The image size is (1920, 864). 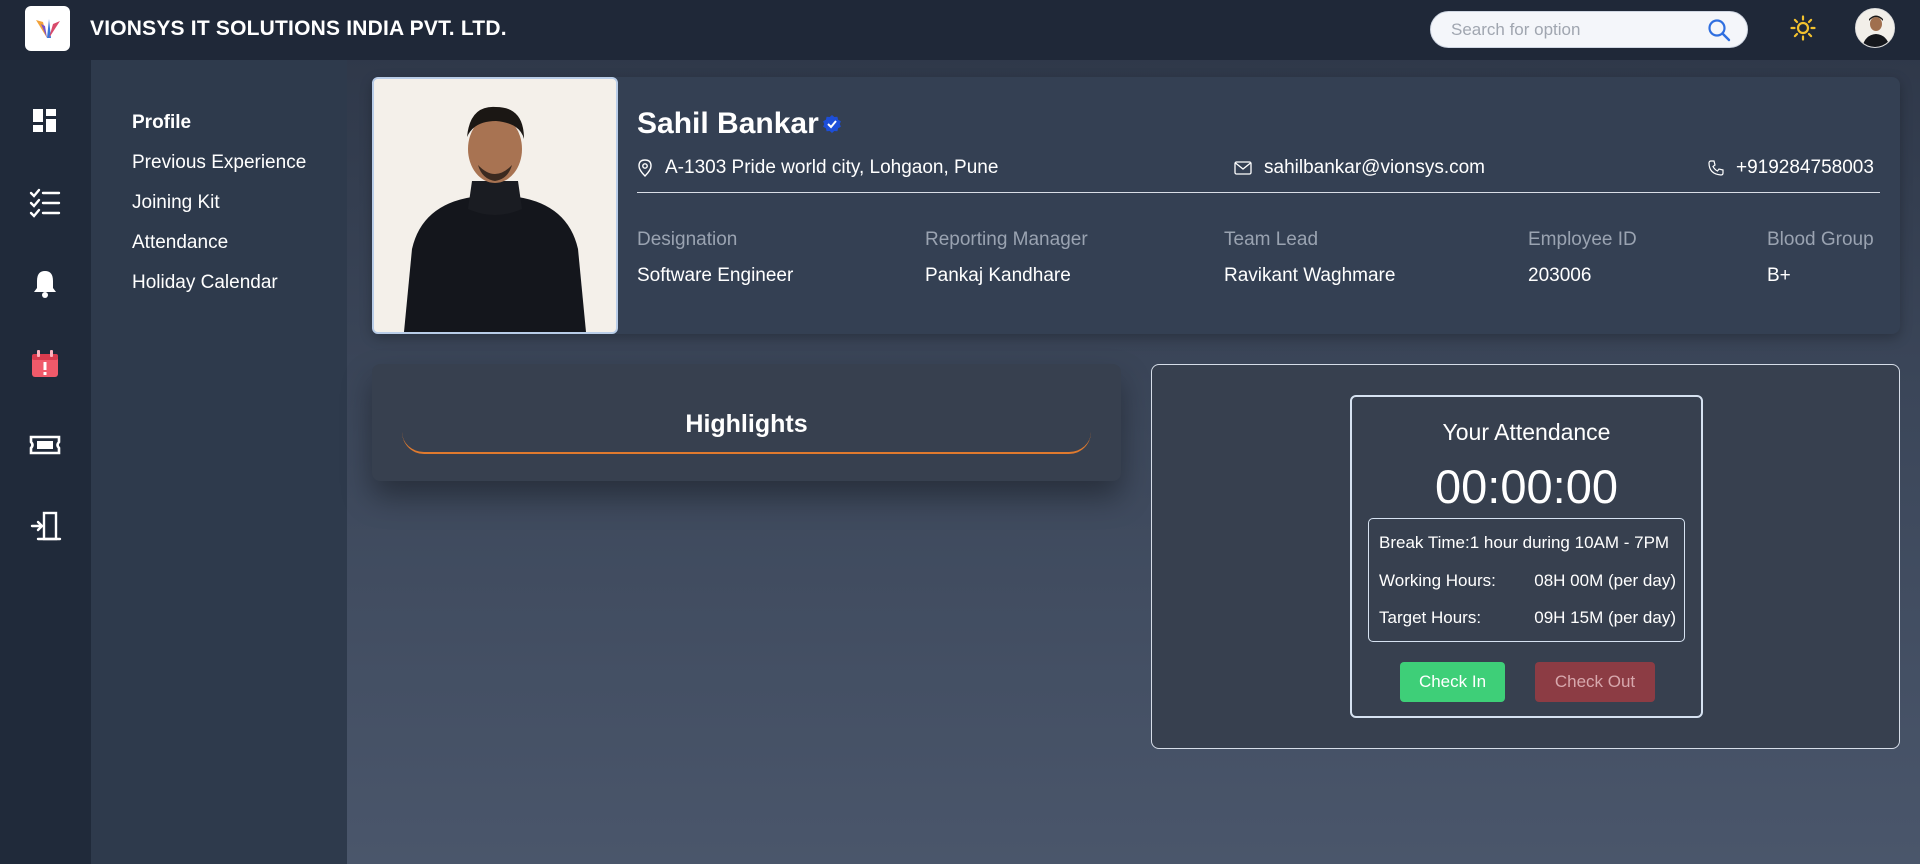 I want to click on field-value: Pankaj Kandhare, so click(x=998, y=275).